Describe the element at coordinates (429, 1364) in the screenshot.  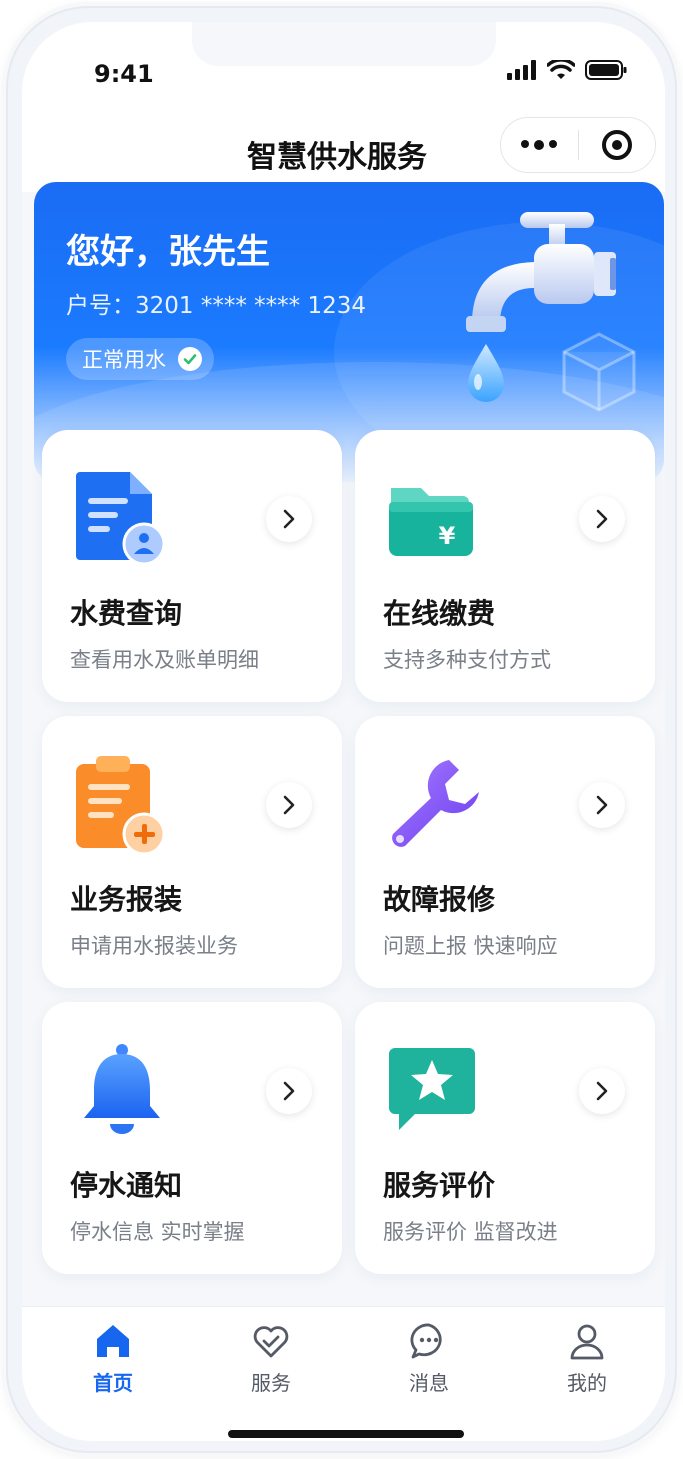
I see `tab-messages: 消息` at that location.